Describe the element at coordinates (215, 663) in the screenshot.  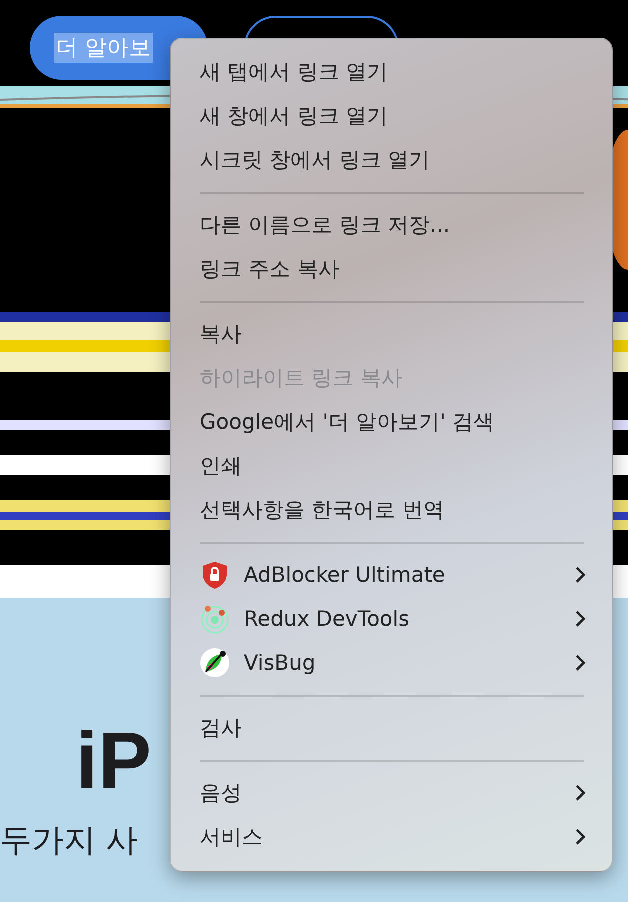
I see `leaf-icon` at that location.